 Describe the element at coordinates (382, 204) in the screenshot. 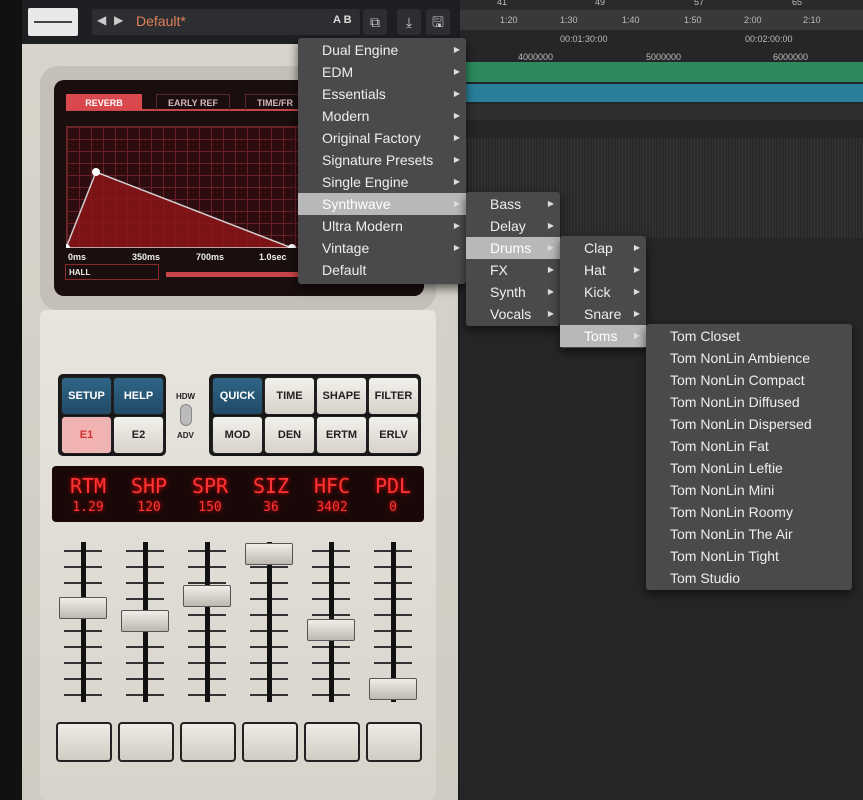

I see `menu-item: Synthwave ▶` at that location.